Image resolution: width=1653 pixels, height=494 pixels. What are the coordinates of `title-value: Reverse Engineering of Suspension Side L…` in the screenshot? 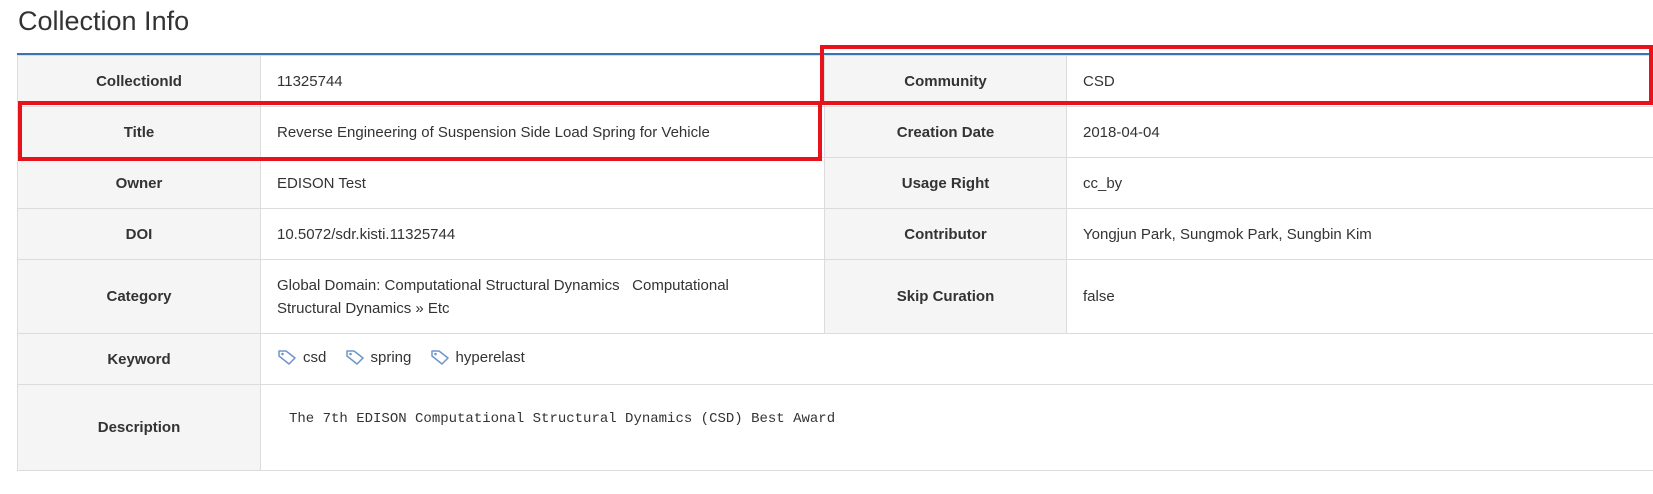 It's located at (542, 132).